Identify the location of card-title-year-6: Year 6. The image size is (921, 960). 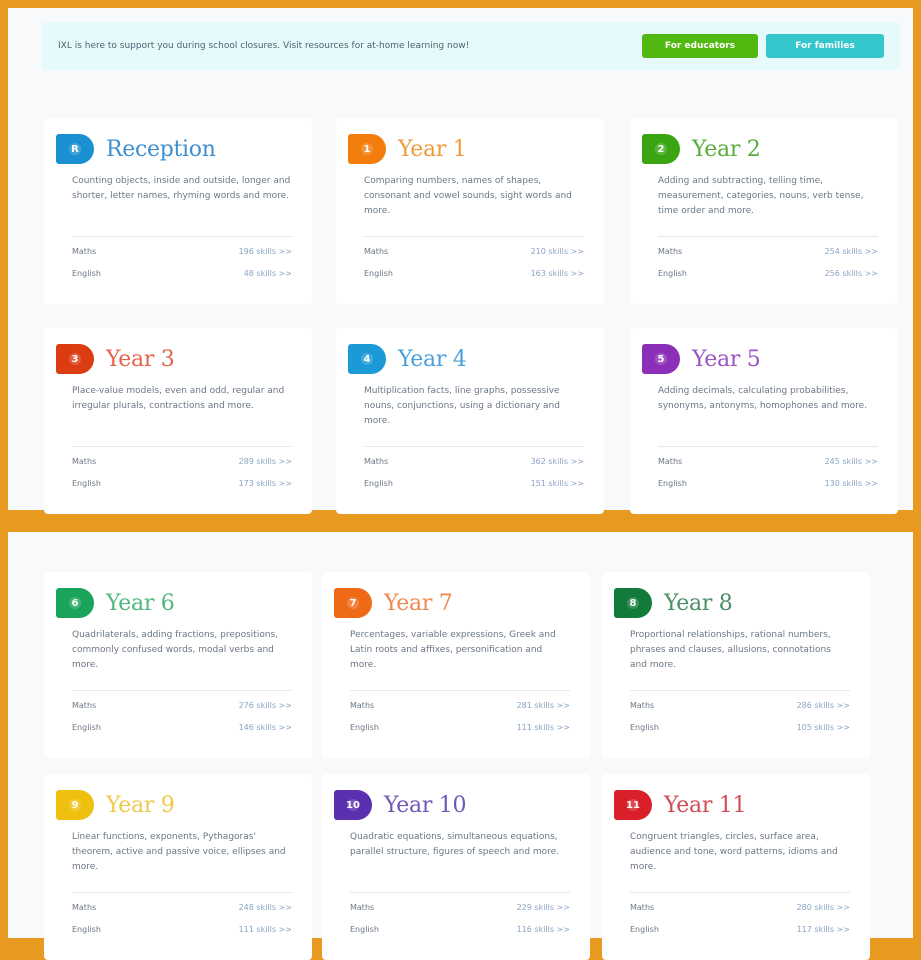
(140, 603).